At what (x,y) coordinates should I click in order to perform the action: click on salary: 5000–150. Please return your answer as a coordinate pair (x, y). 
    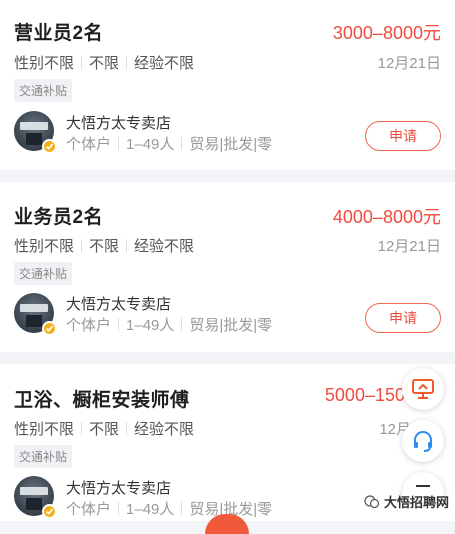
    Looking at the image, I should click on (364, 395).